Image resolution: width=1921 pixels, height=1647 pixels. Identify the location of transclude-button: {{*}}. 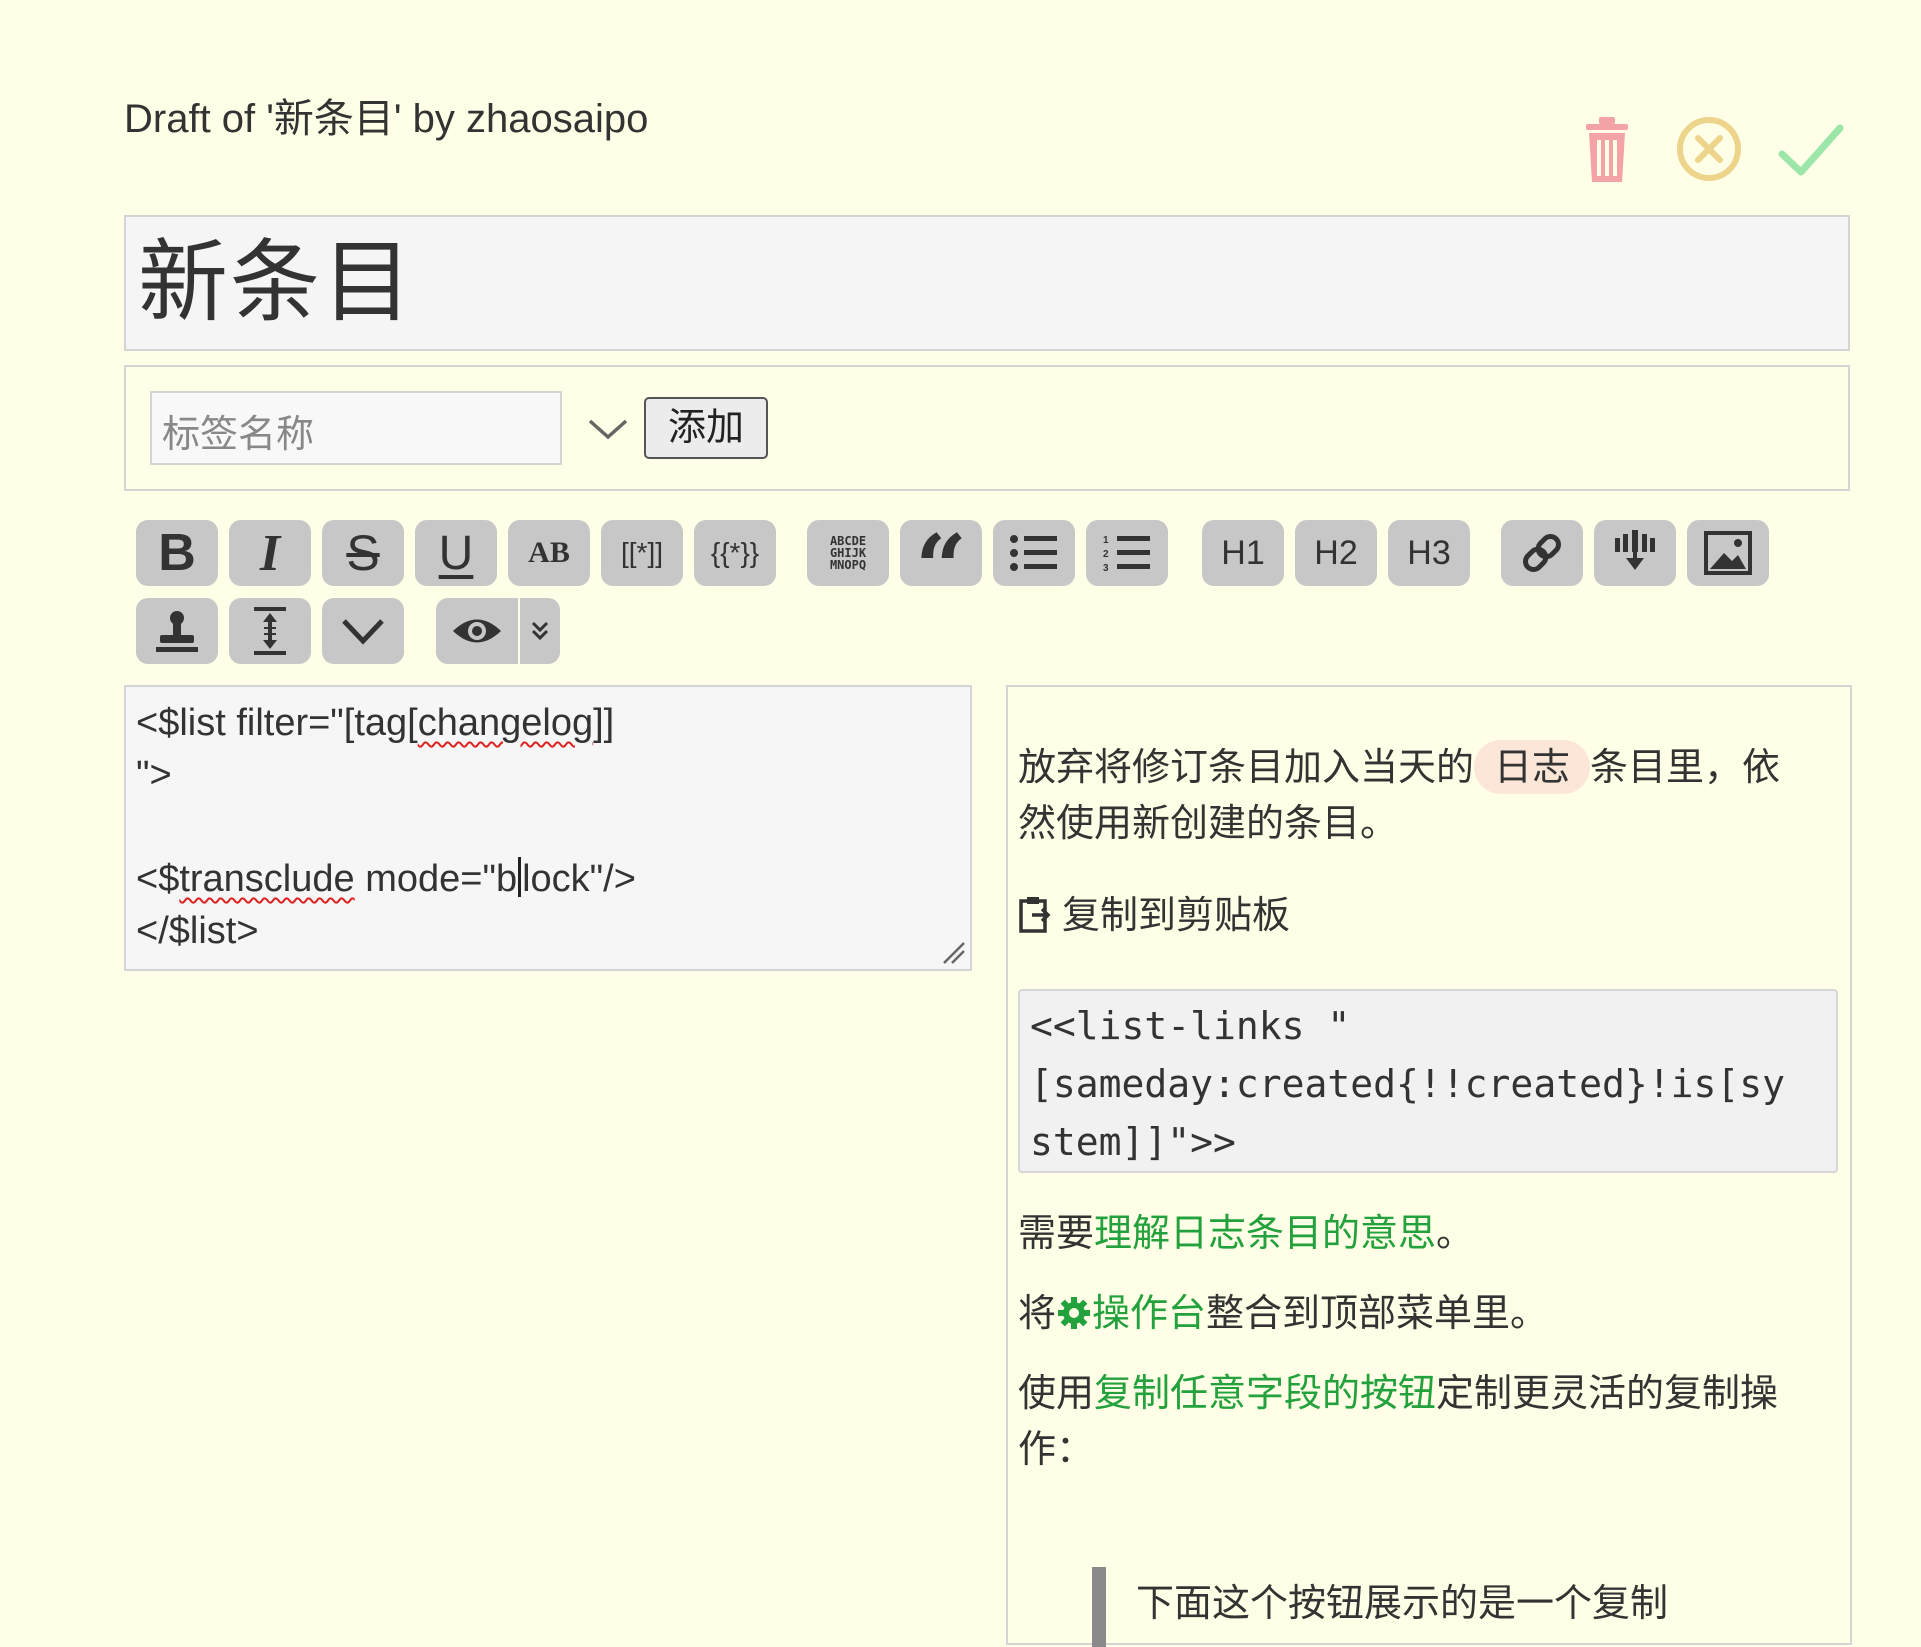
(735, 553).